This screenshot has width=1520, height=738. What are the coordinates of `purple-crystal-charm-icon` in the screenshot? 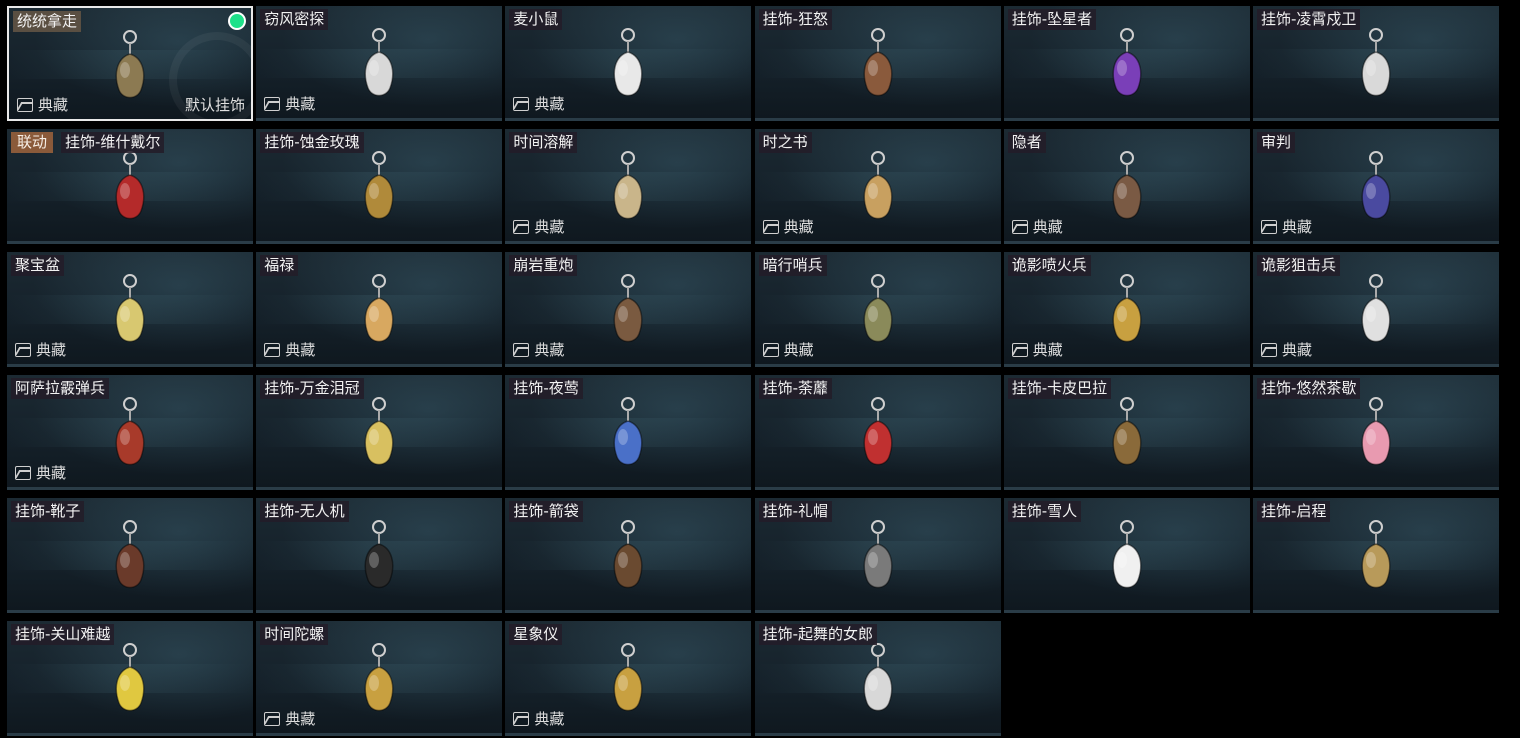 It's located at (1127, 70).